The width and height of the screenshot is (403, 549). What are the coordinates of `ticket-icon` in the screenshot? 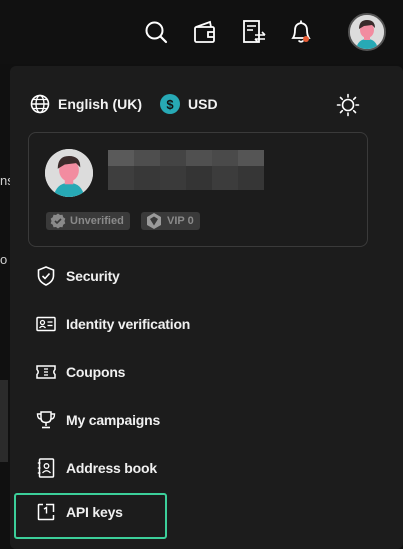 It's located at (46, 372).